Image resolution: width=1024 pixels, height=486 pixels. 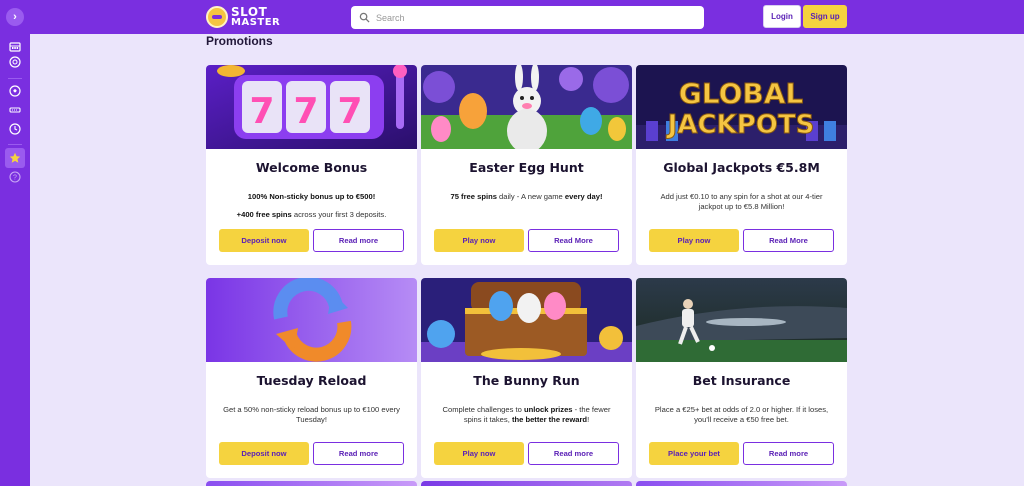 I want to click on promo-image: 7 7 7, so click(x=311, y=107).